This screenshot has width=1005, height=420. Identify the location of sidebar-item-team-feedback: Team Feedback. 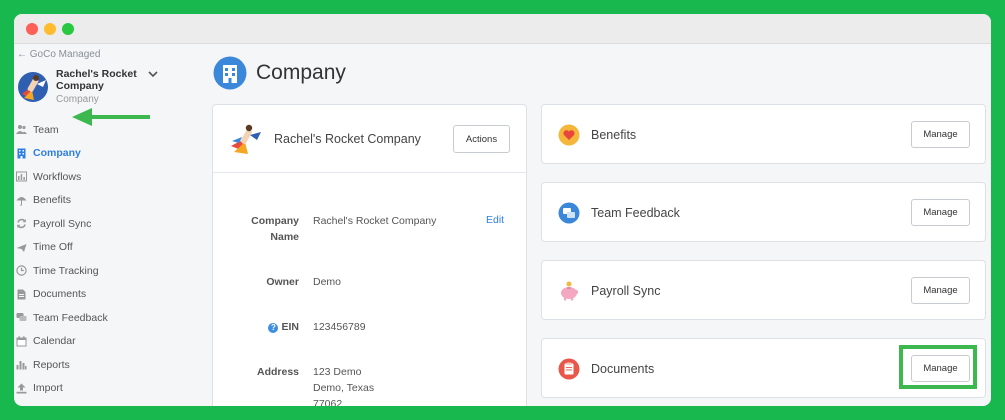
(104, 318).